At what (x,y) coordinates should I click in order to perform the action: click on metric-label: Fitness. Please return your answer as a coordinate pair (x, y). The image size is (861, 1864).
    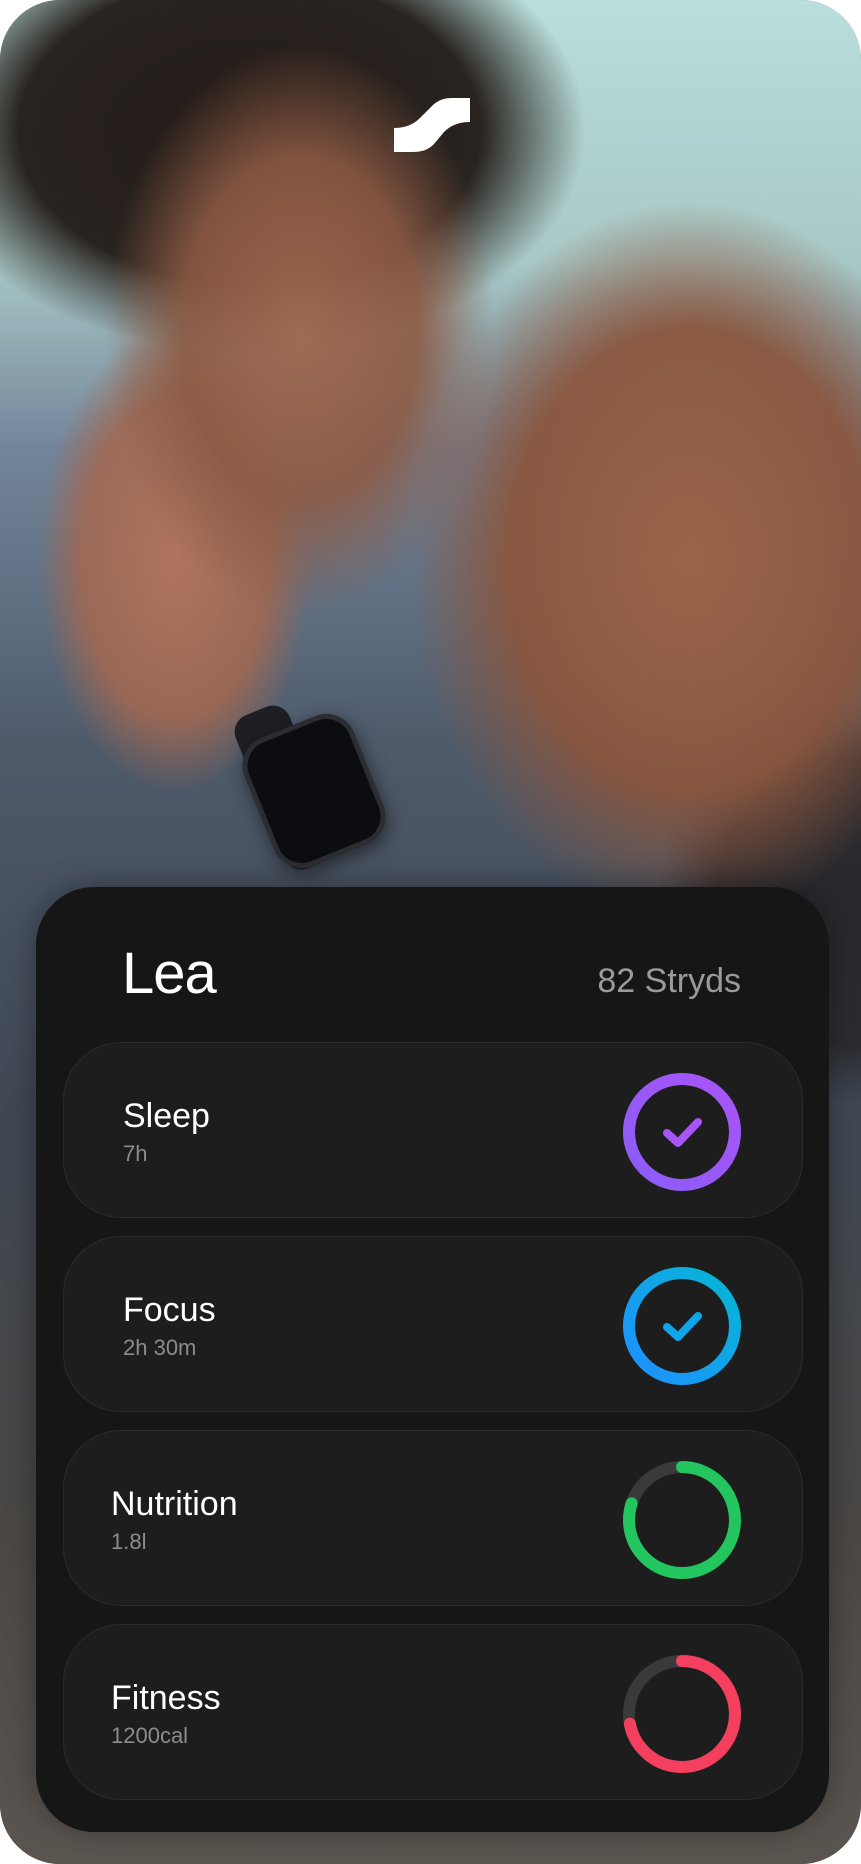
    Looking at the image, I should click on (166, 1698).